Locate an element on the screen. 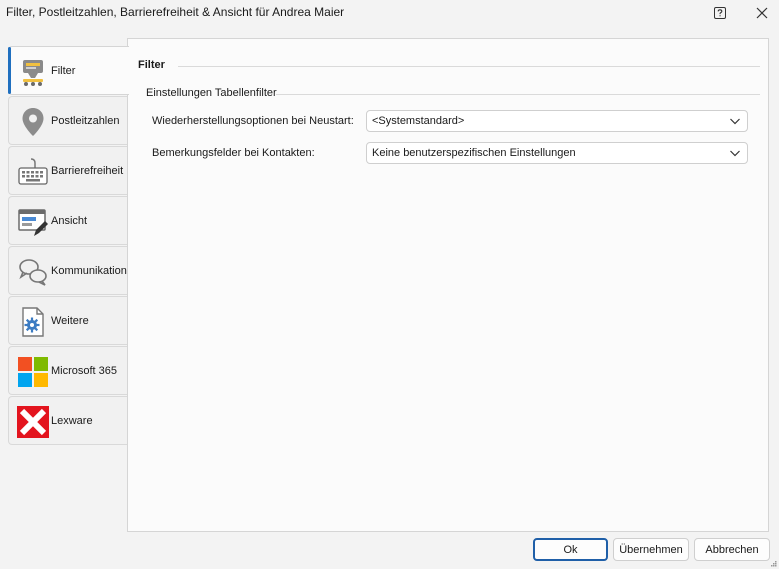 Image resolution: width=779 pixels, height=569 pixels. sidebar-item-microsoft-365: Microsoft 365 is located at coordinates (67, 370).